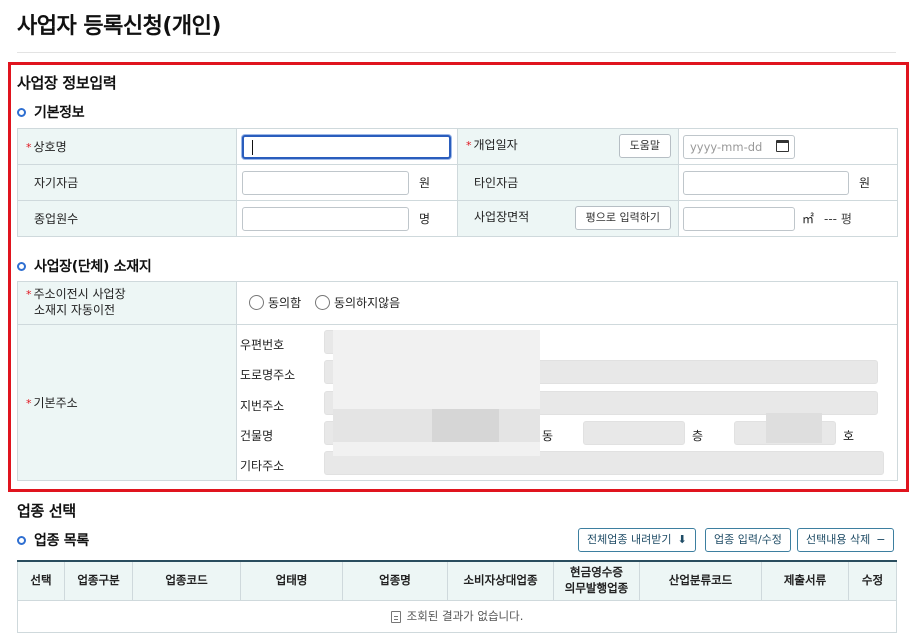  I want to click on opening-date-label: * 개업일자 도움말, so click(568, 146).